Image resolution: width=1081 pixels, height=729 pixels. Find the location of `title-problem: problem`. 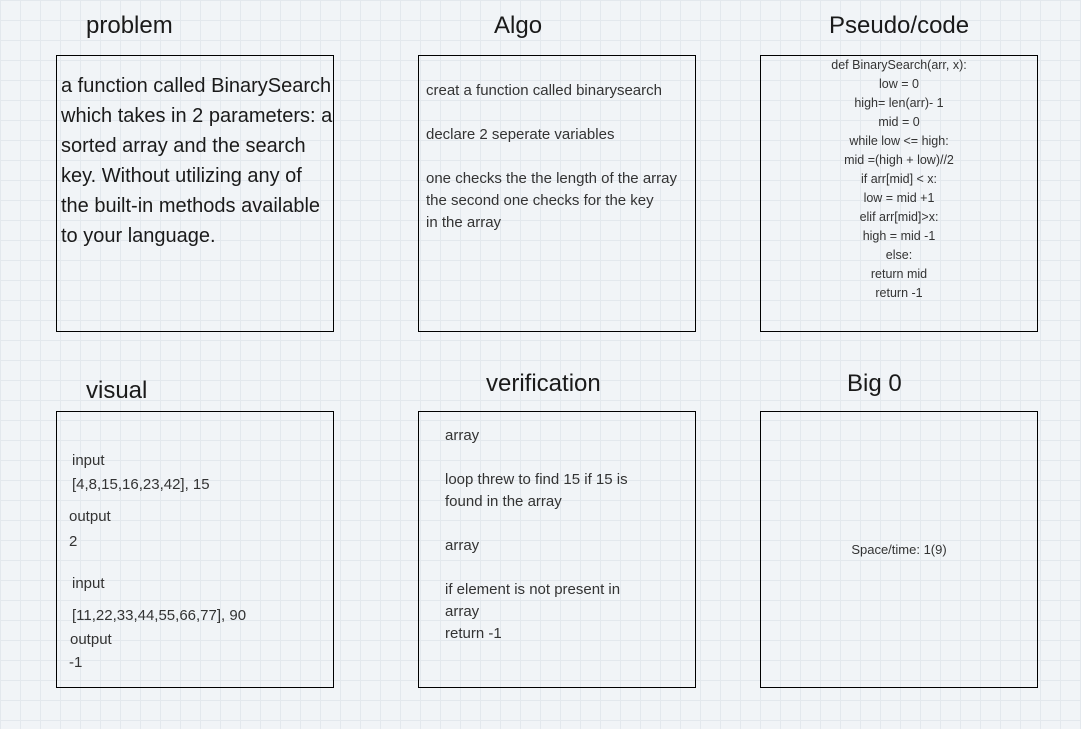

title-problem: problem is located at coordinates (129, 25).